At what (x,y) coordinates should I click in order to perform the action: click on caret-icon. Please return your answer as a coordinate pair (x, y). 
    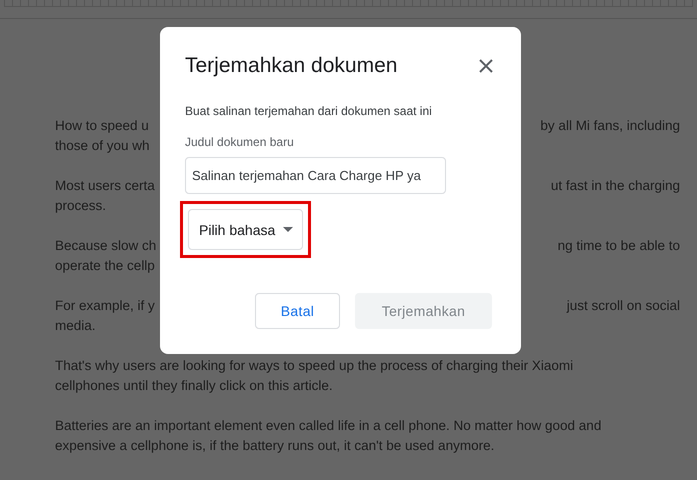
    Looking at the image, I should click on (288, 229).